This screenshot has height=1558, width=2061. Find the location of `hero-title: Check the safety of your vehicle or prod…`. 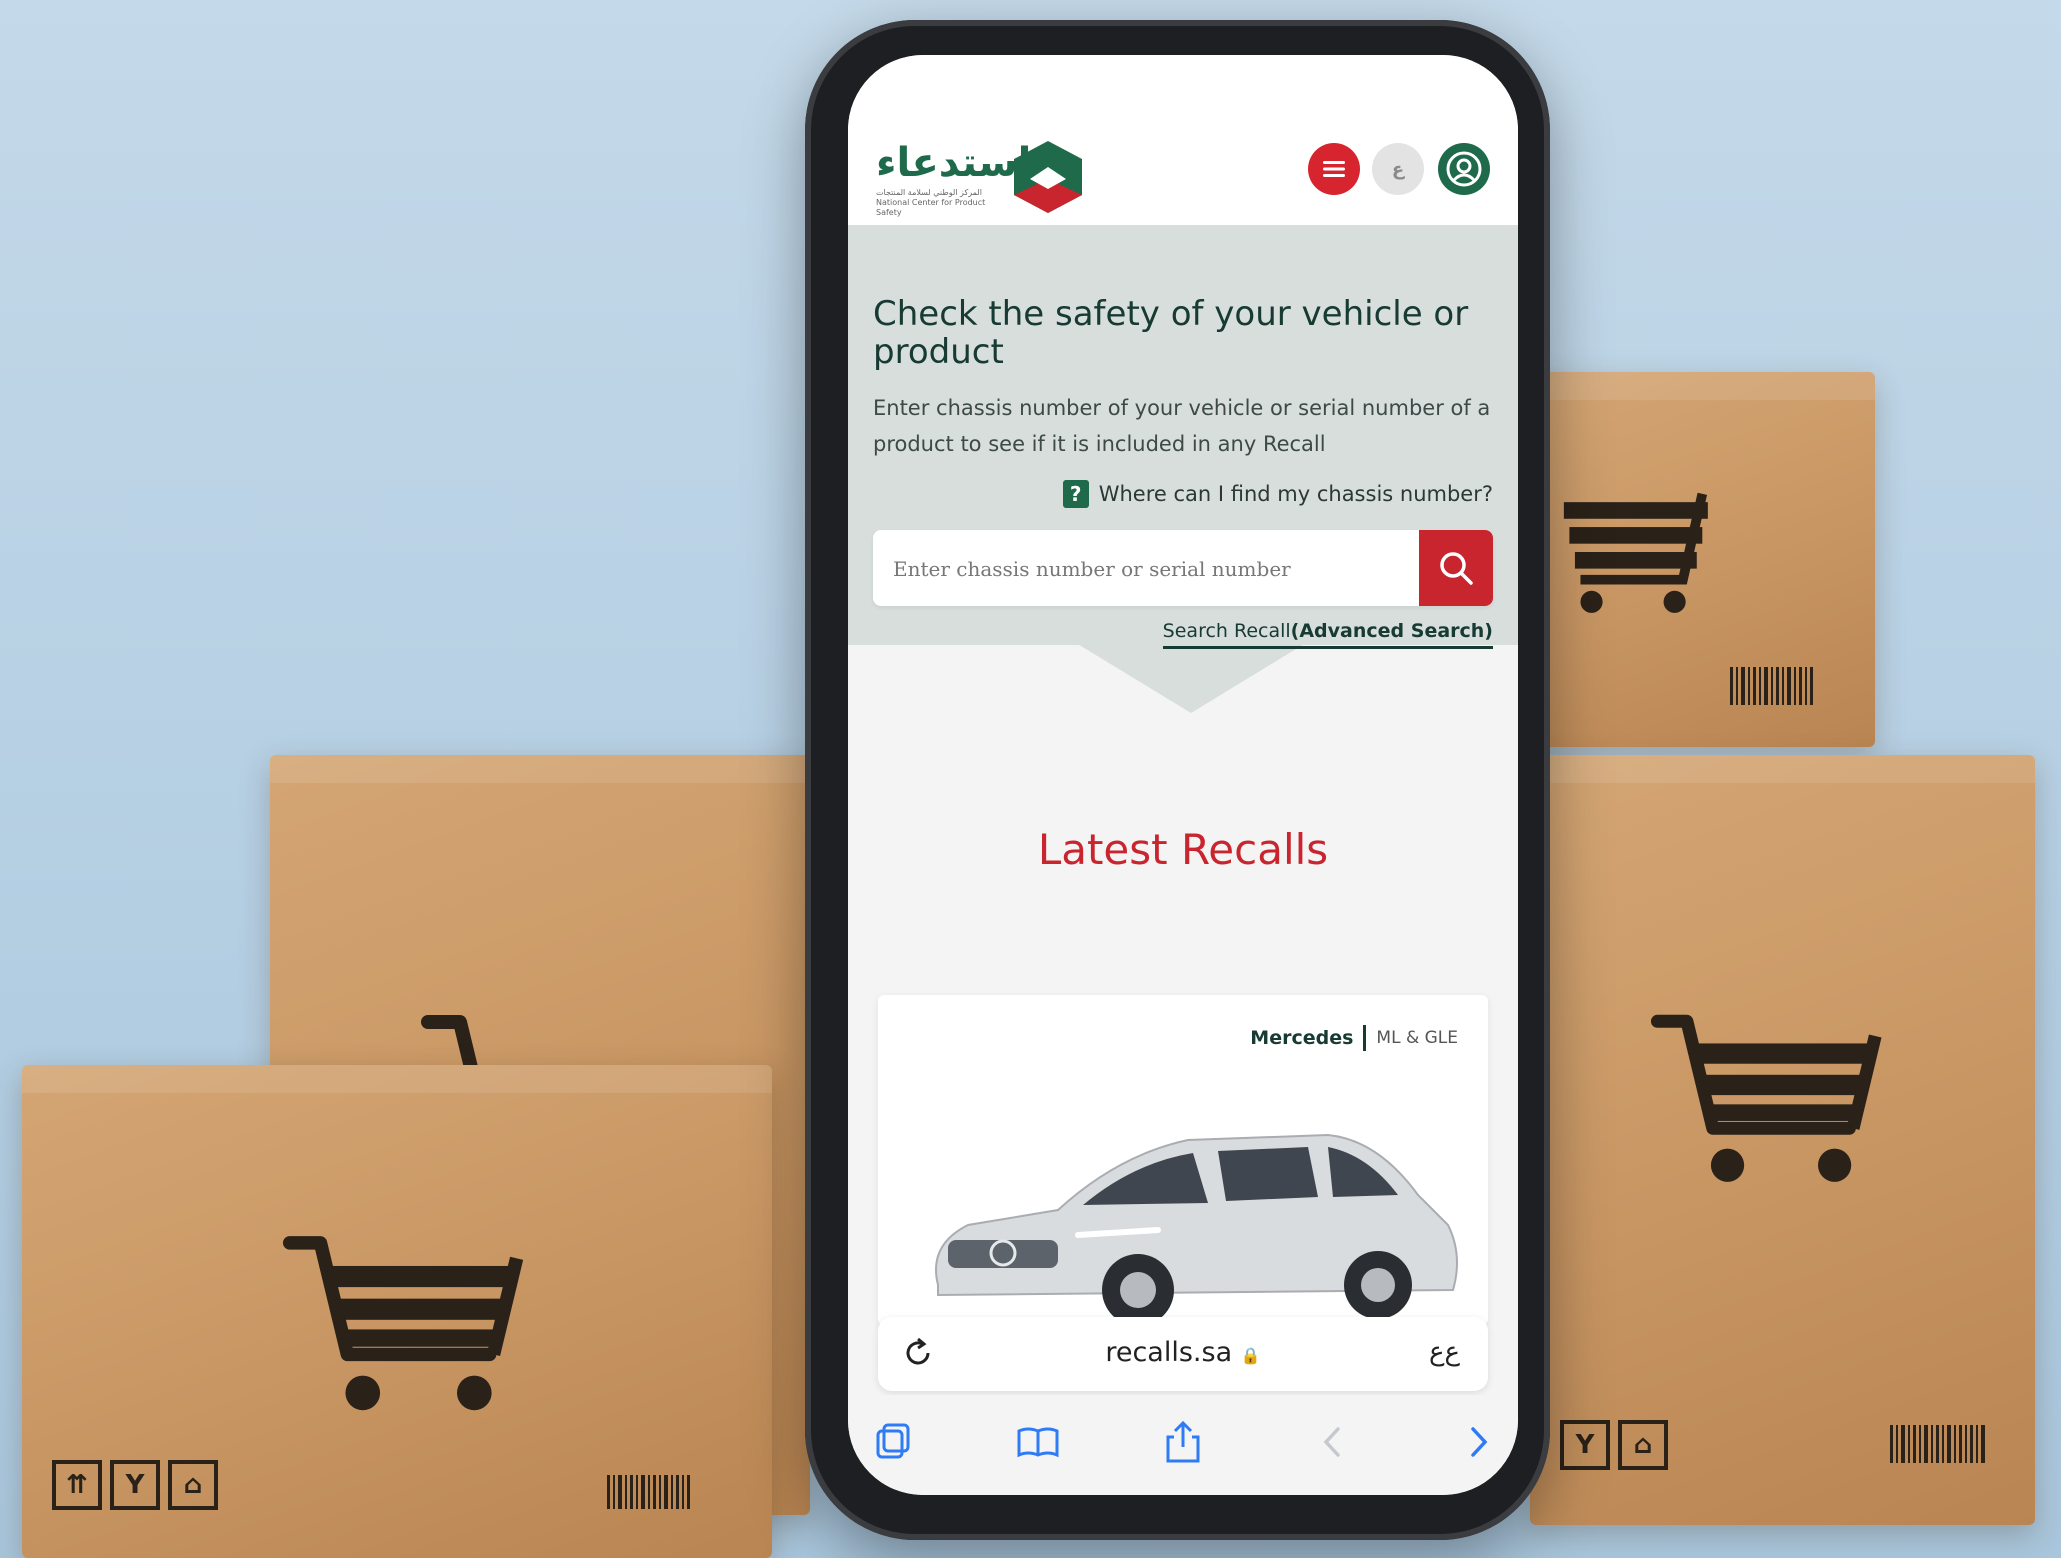

hero-title: Check the safety of your vehicle or prod… is located at coordinates (1171, 333).